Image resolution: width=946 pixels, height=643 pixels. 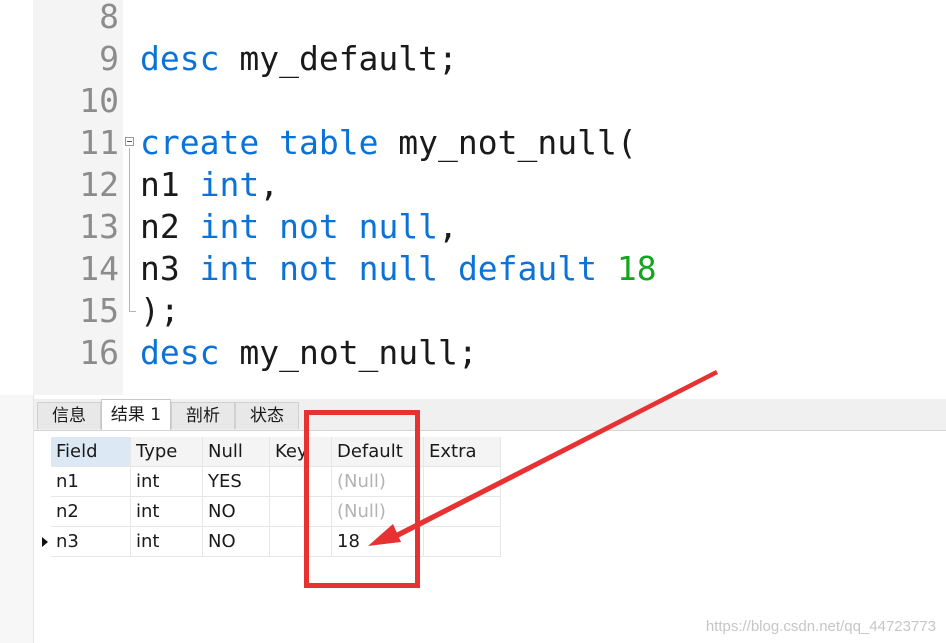 I want to click on code-line: 11 create table my_not_null(, so click(x=473, y=143).